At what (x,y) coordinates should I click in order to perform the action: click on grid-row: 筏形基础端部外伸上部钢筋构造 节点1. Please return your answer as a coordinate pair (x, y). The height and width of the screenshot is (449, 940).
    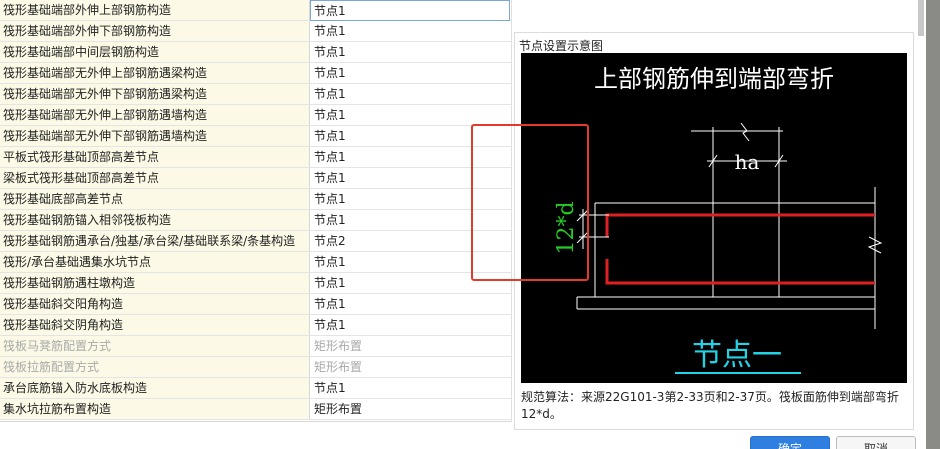
    Looking at the image, I should click on (256, 10).